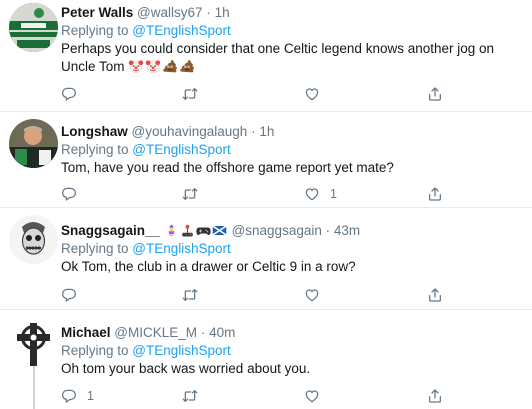  What do you see at coordinates (94, 131) in the screenshot?
I see `display-name: Longshaw` at bounding box center [94, 131].